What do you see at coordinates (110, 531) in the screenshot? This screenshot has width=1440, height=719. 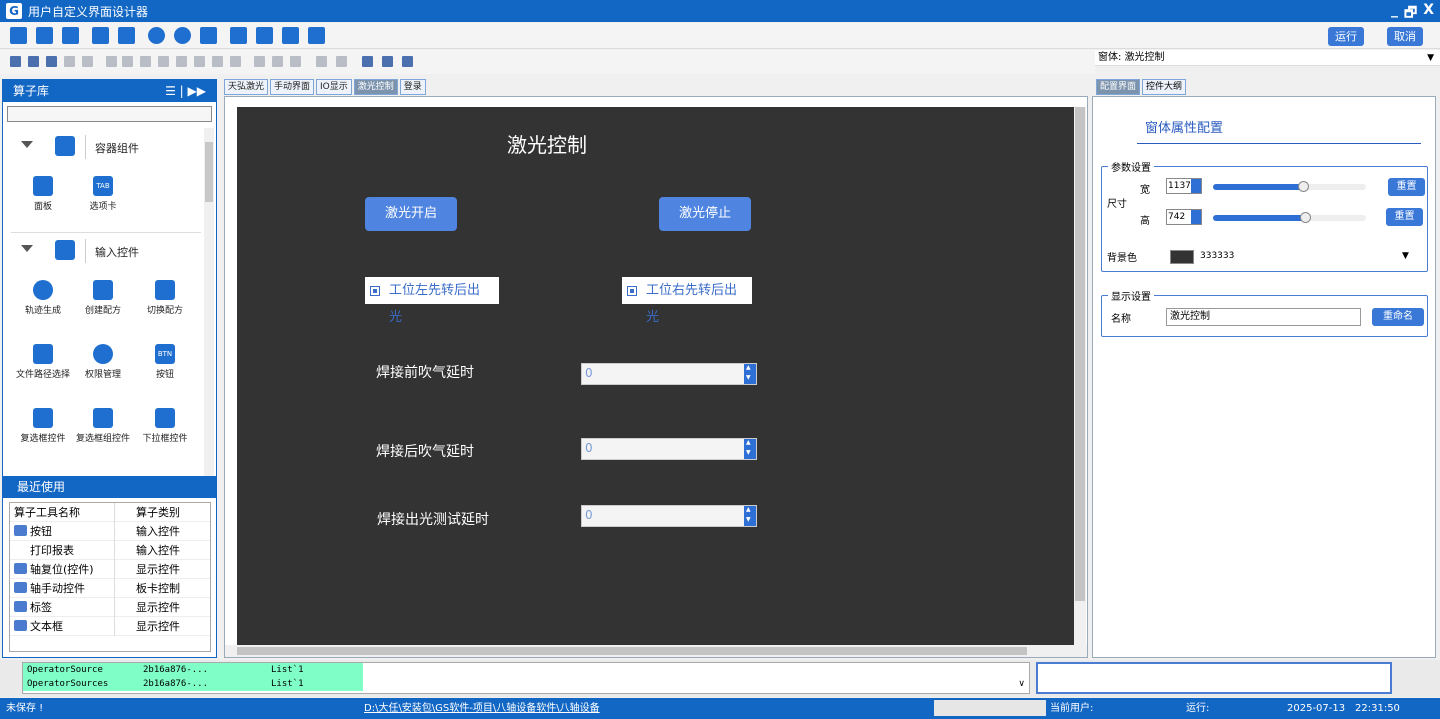 I see `table-row: 按钮 输入控件` at bounding box center [110, 531].